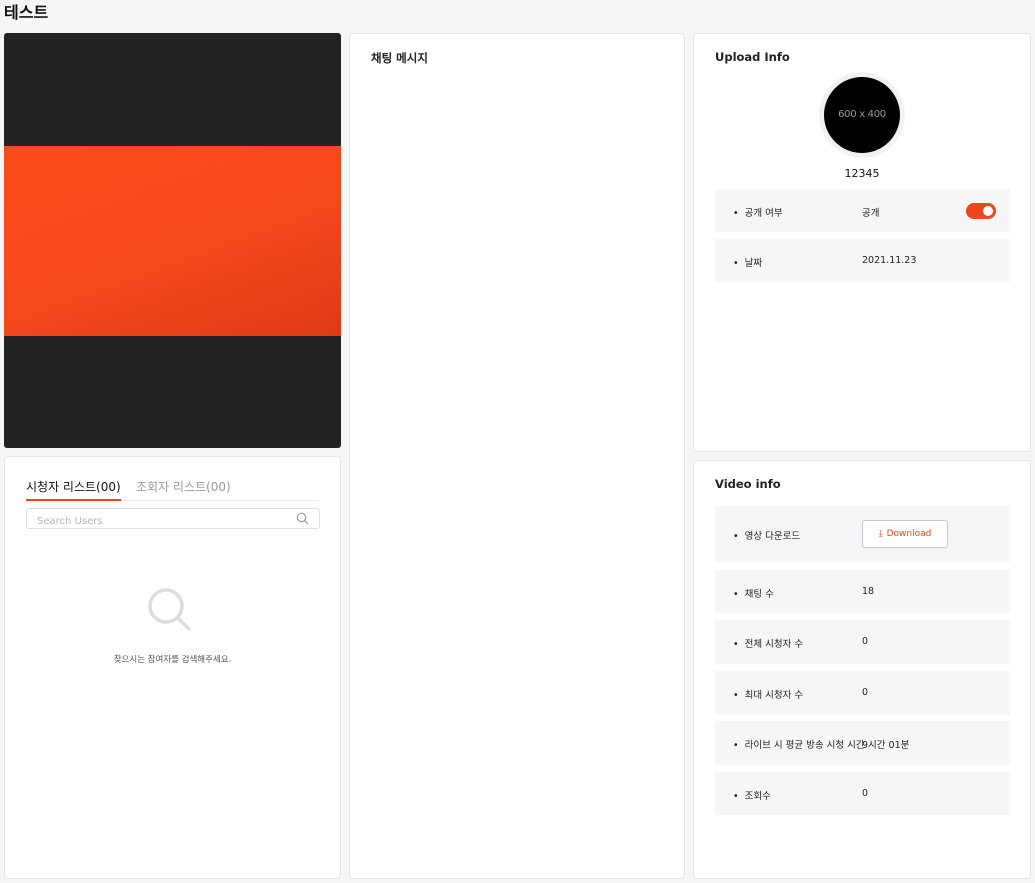 Image resolution: width=1035 pixels, height=883 pixels. What do you see at coordinates (981, 211) in the screenshot?
I see `visibility-toggle` at bounding box center [981, 211].